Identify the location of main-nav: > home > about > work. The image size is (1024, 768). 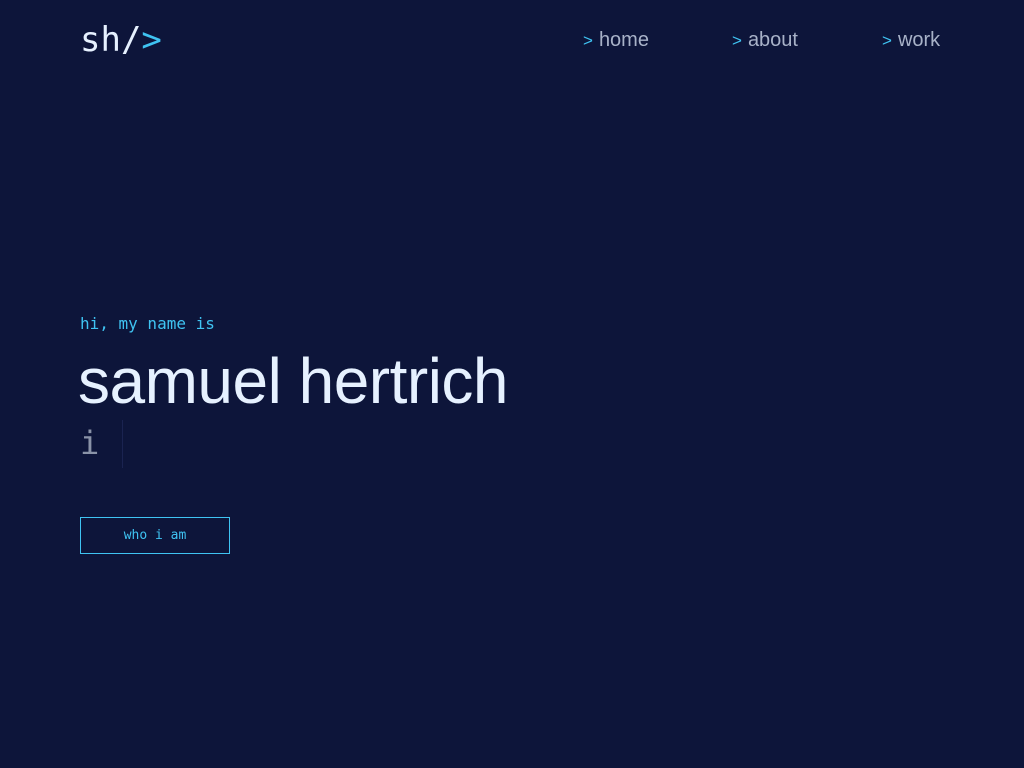
(512, 40).